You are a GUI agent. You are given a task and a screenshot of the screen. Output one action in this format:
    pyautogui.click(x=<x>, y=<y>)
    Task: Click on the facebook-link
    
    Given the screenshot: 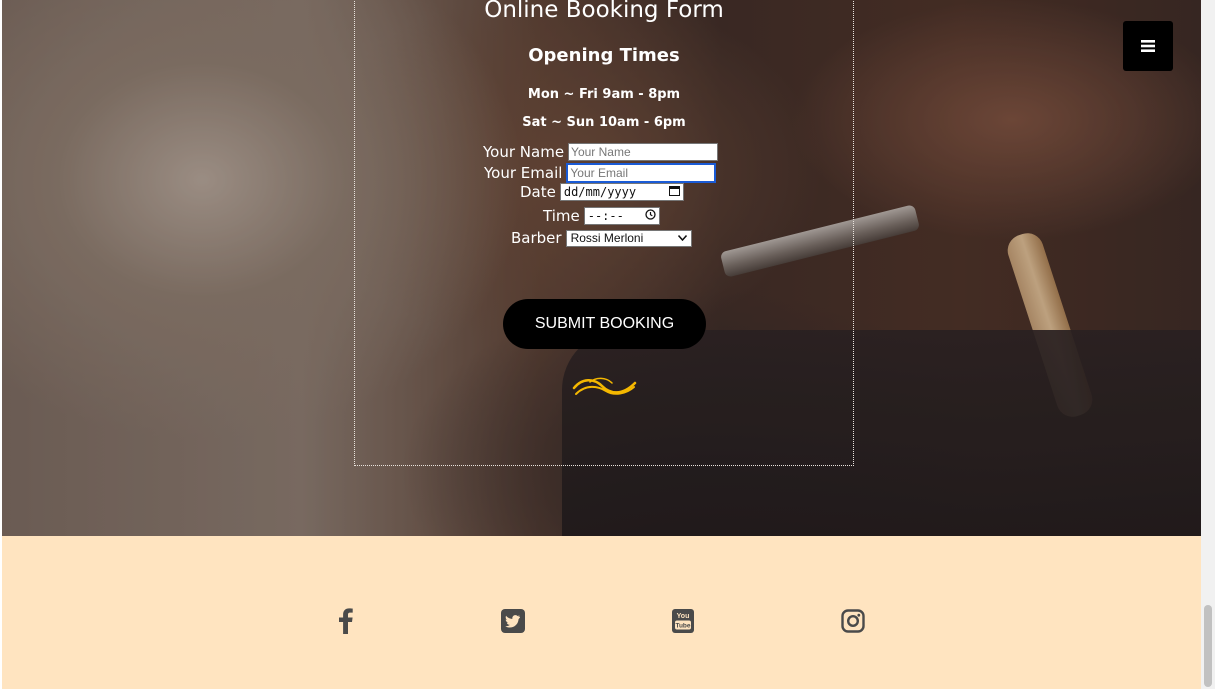 What is the action you would take?
    pyautogui.click(x=346, y=621)
    